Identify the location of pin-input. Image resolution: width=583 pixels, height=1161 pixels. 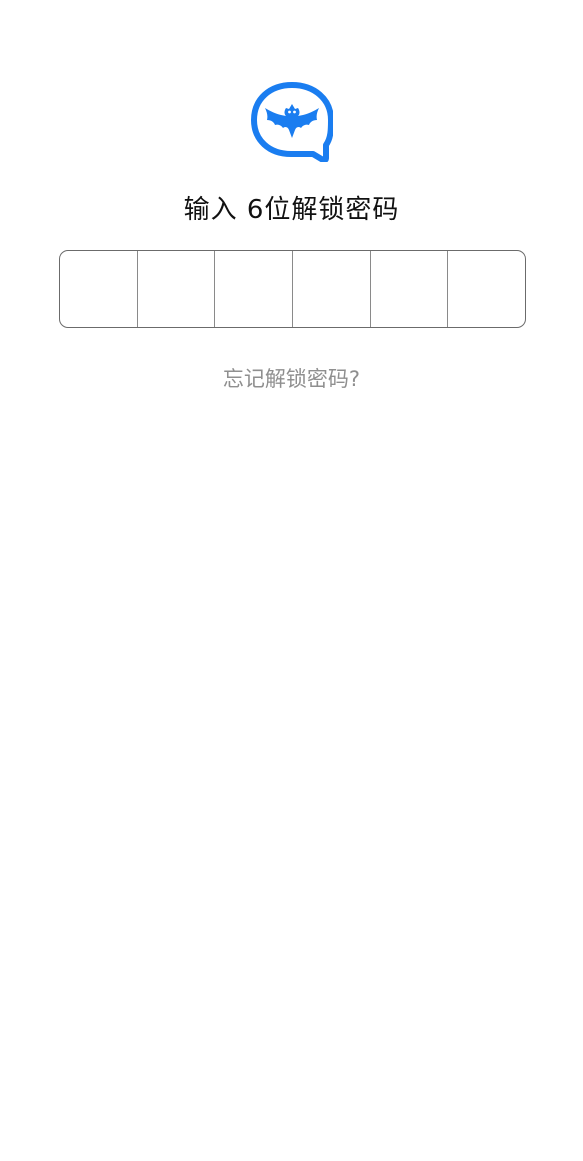
(292, 289).